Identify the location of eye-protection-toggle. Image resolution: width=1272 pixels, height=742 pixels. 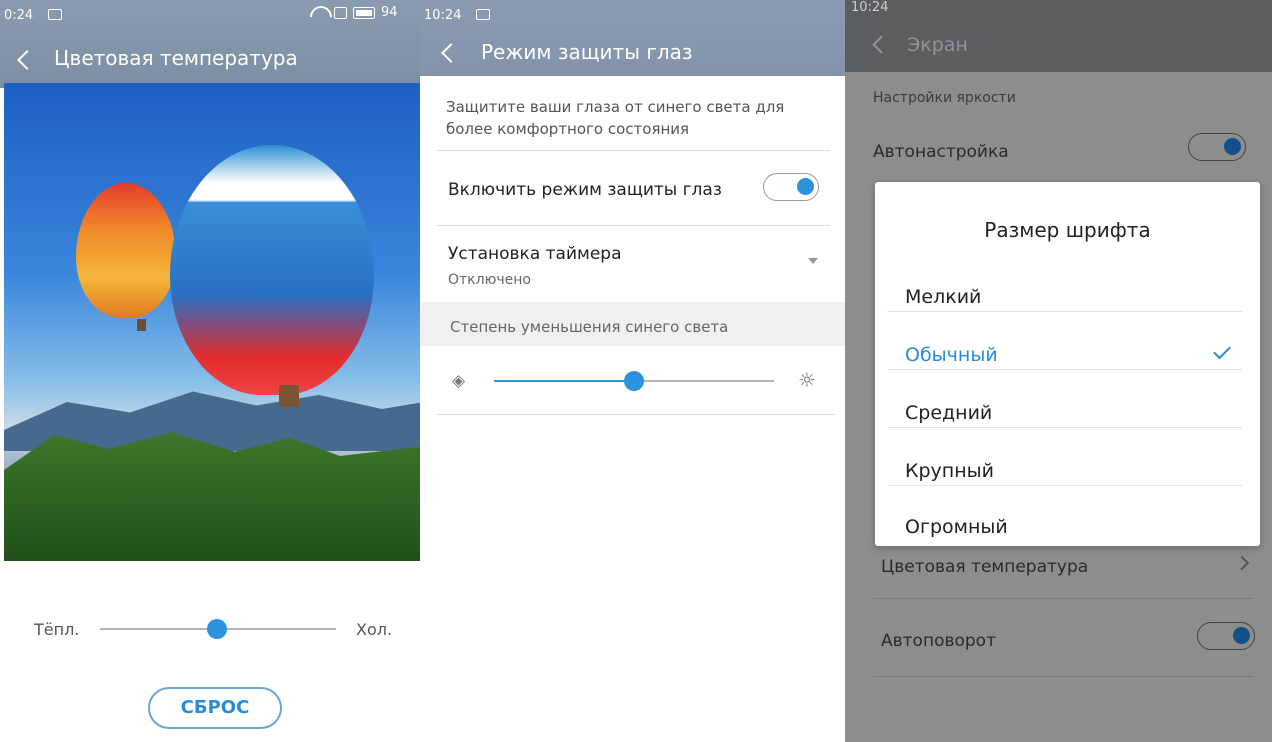
(791, 187).